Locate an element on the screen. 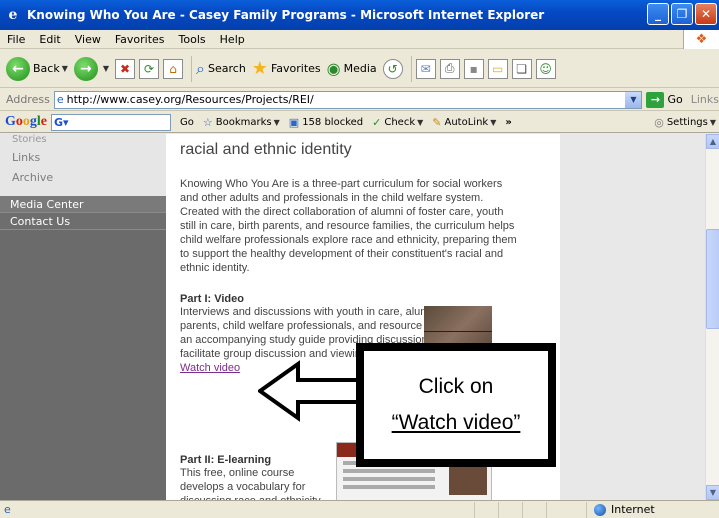 The image size is (719, 518). status-bar: e Internet is located at coordinates (359, 509).